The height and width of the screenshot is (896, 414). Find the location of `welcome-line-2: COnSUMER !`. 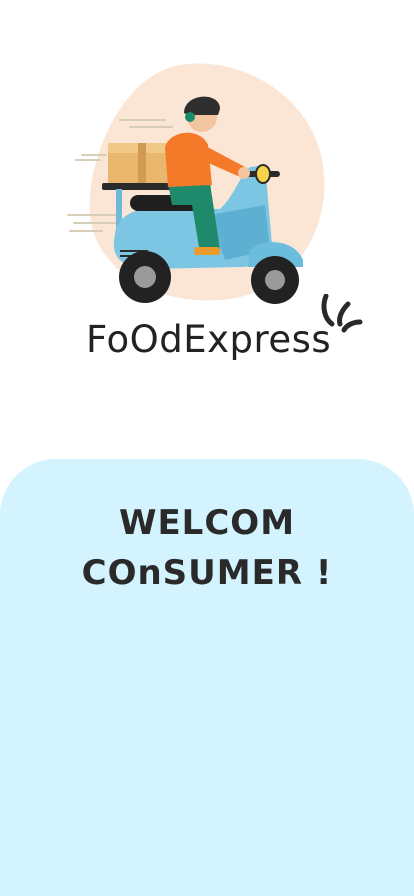

welcome-line-2: COnSUMER ! is located at coordinates (207, 573).